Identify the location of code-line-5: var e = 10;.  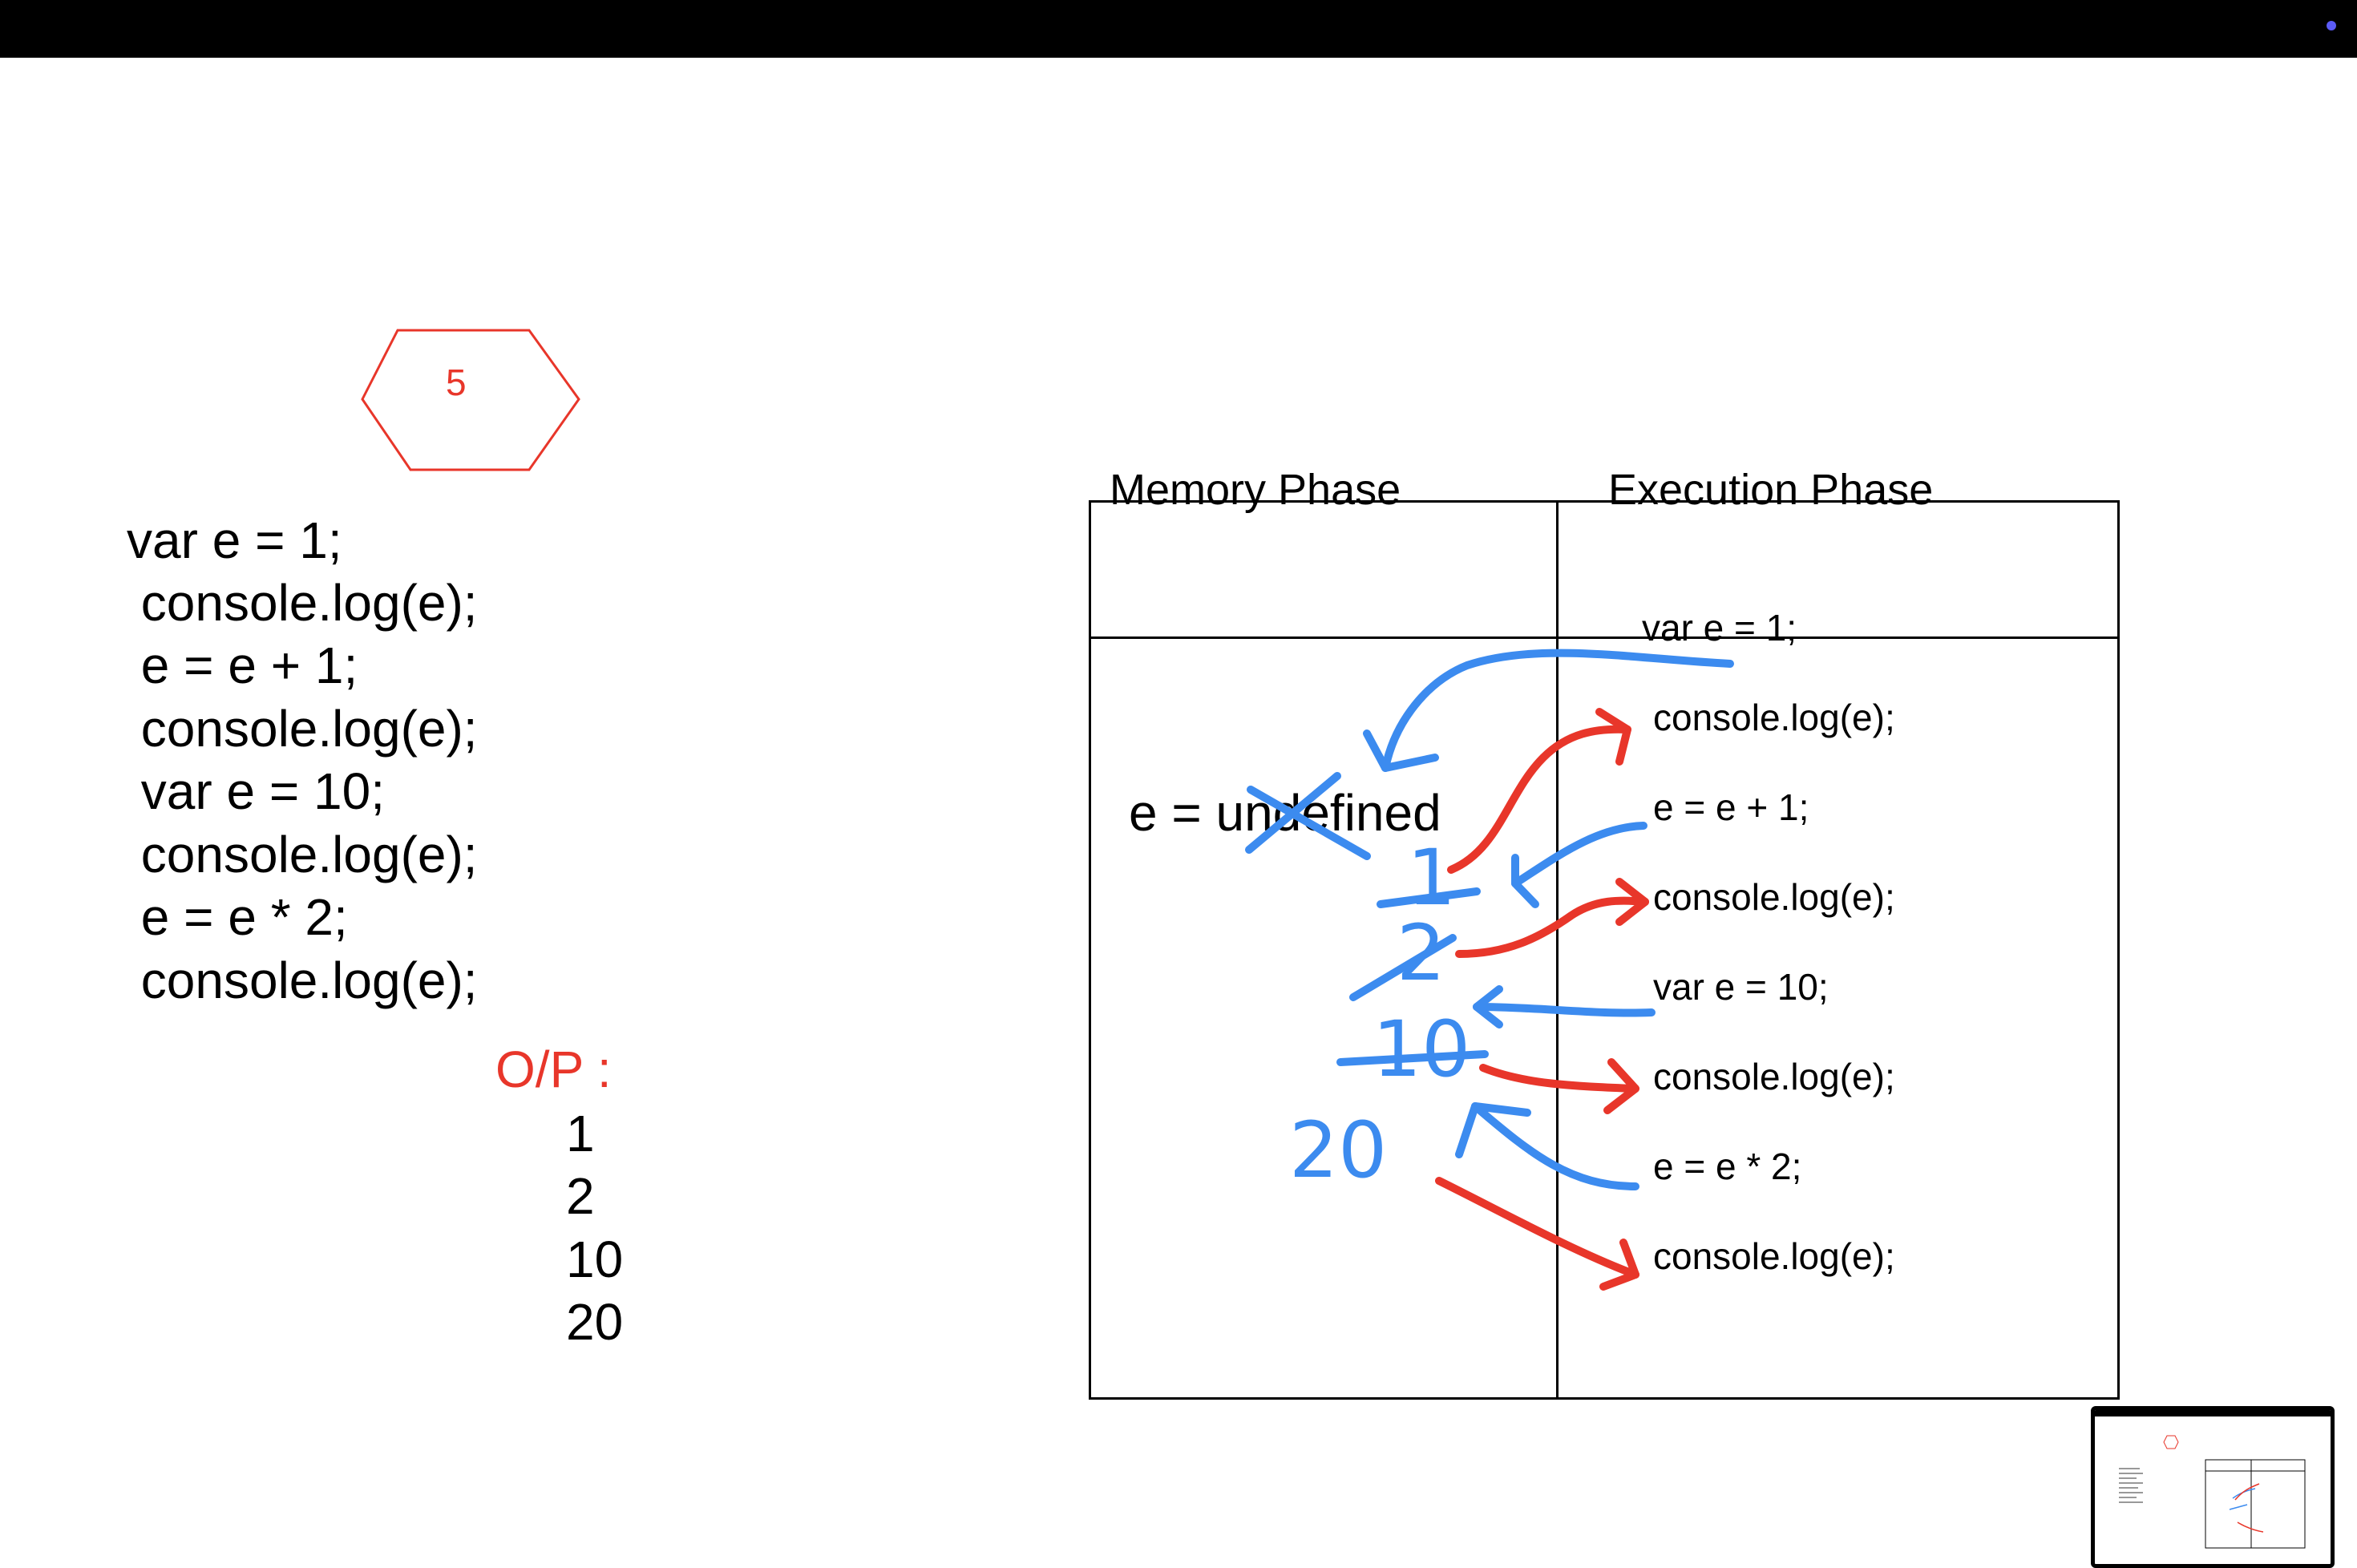
(256, 791).